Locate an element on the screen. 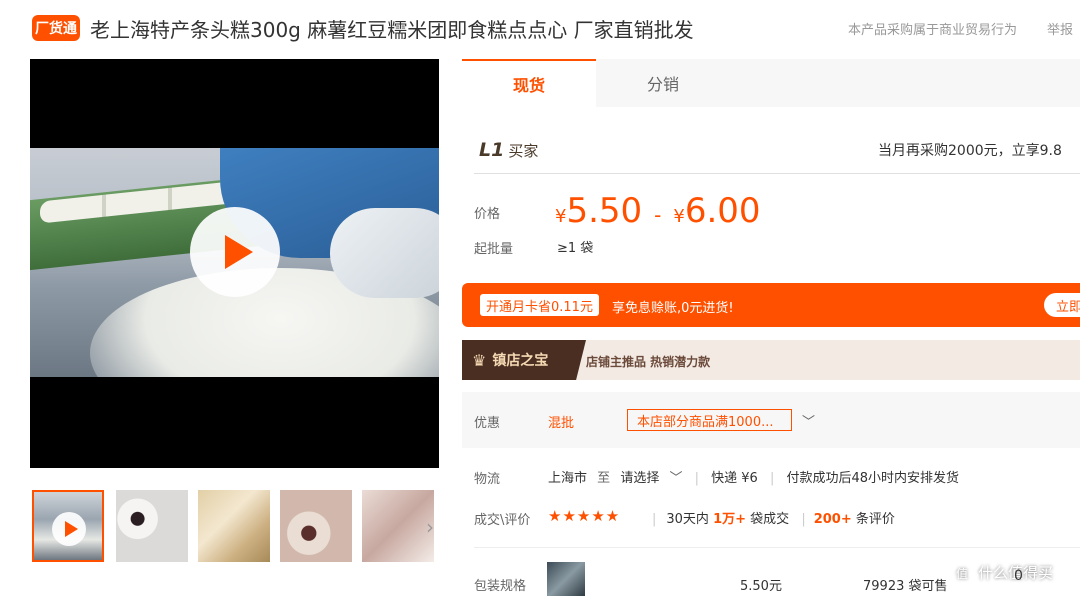 The height and width of the screenshot is (596, 1080). play-button is located at coordinates (235, 252).